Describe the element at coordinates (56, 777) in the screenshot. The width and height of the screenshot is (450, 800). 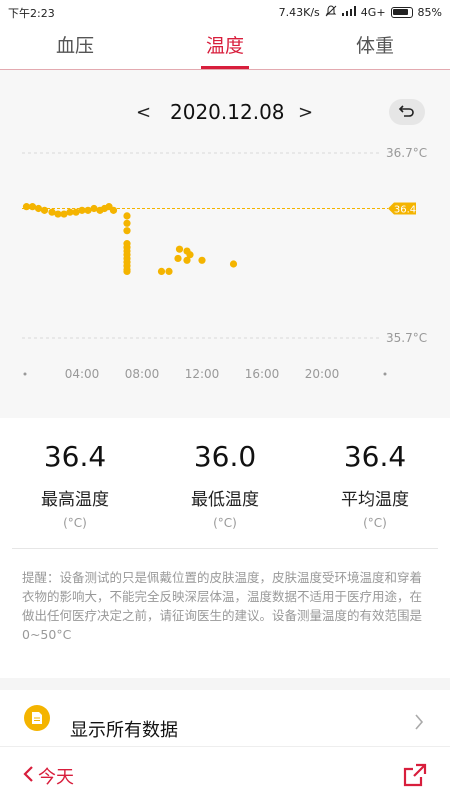
I see `today-label: 今天` at that location.